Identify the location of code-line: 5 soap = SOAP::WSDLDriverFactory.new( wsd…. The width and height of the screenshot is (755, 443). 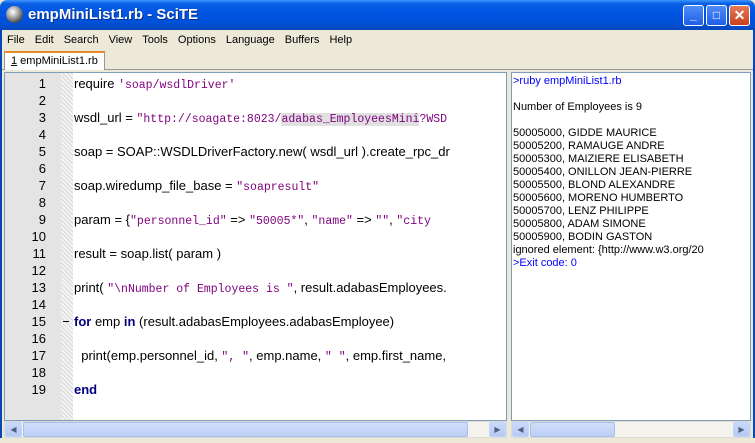
(255, 151).